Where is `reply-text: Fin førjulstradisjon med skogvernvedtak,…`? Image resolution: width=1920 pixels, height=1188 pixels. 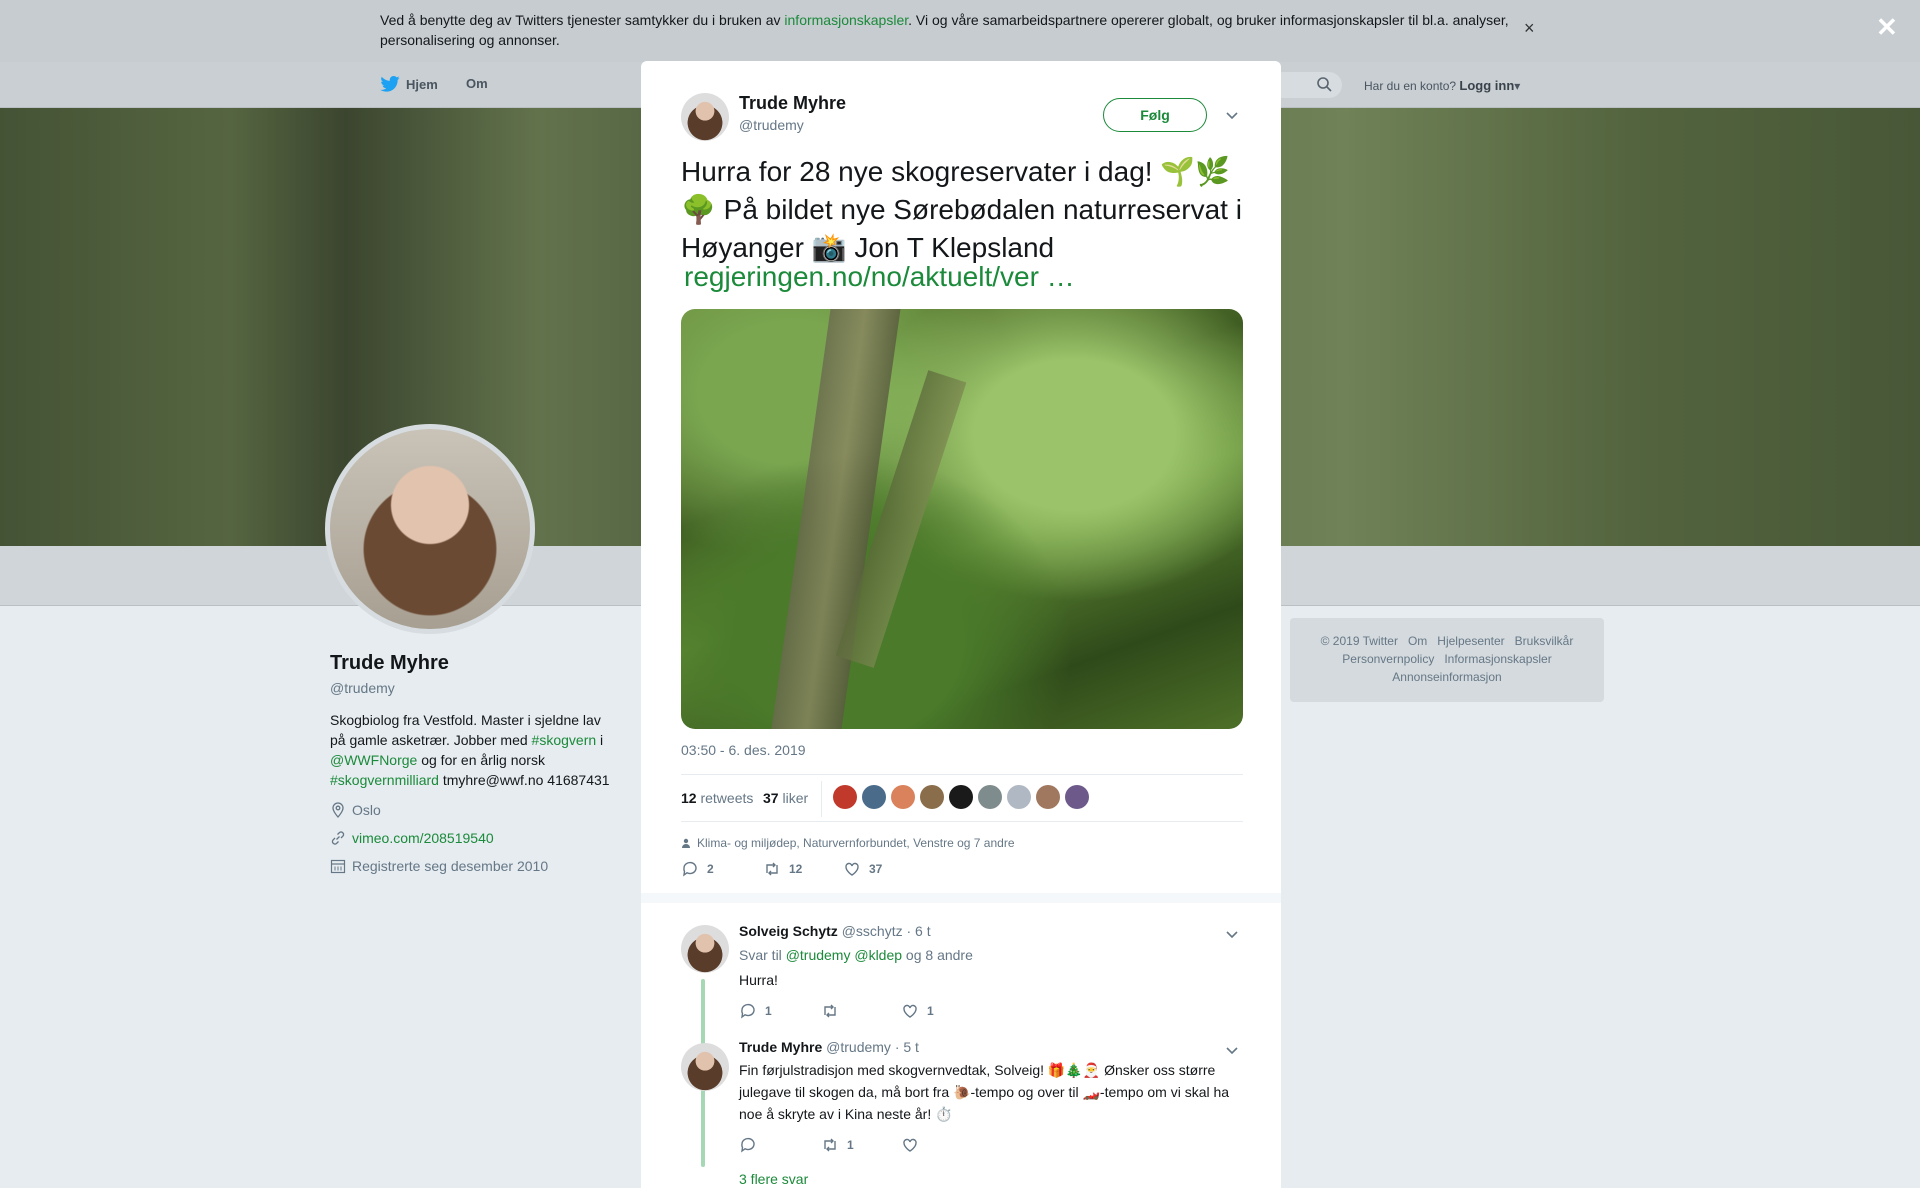
reply-text: Fin førjulstradisjon med skogvernvedtak,… is located at coordinates (984, 1092).